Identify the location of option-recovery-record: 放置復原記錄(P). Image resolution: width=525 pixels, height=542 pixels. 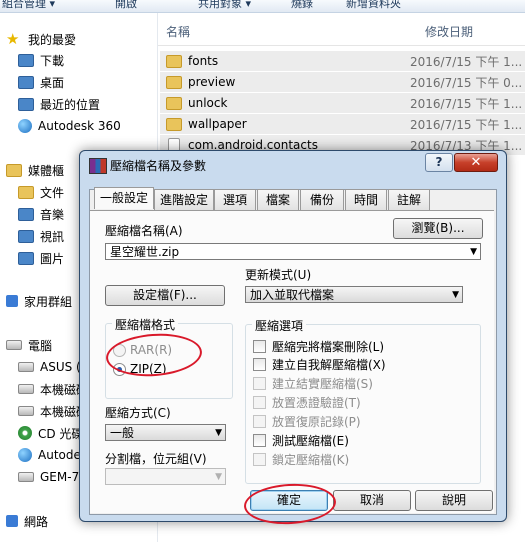
(307, 421).